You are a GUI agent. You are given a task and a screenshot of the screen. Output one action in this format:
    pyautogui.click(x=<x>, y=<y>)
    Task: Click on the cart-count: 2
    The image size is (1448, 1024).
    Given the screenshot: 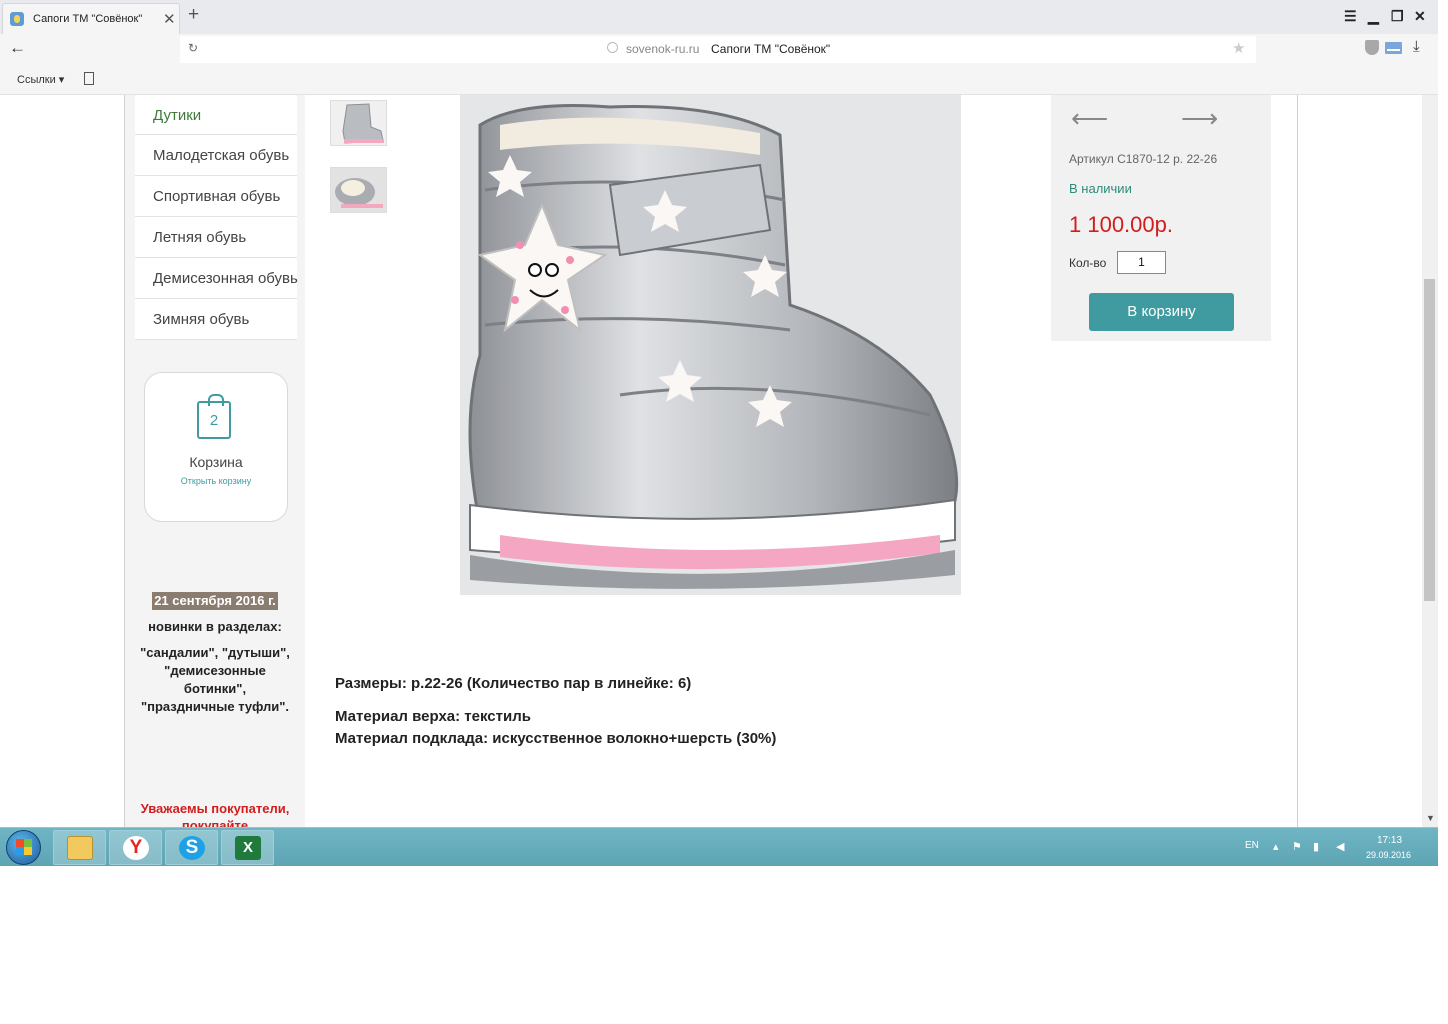 What is the action you would take?
    pyautogui.click(x=214, y=420)
    